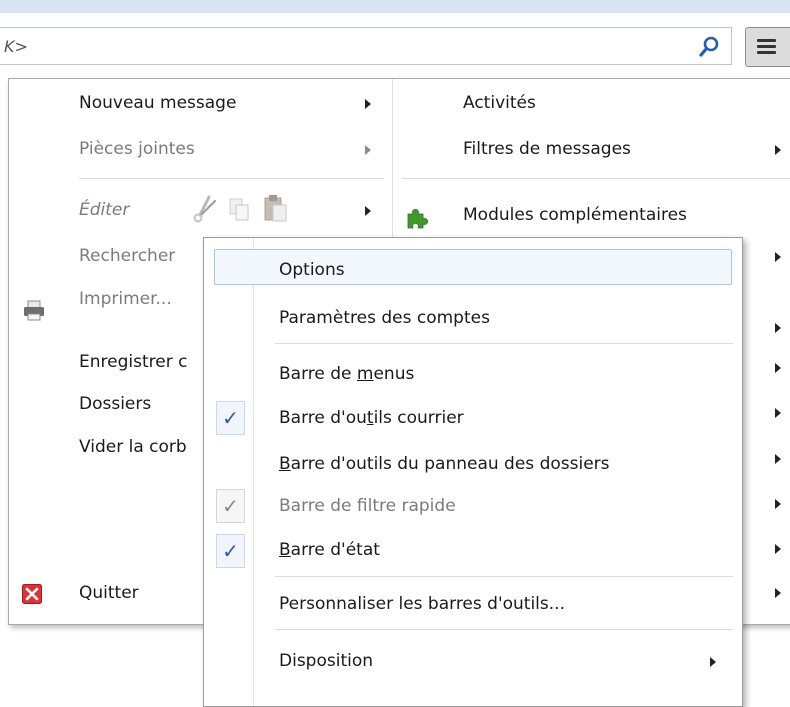 The width and height of the screenshot is (790, 707). What do you see at coordinates (547, 149) in the screenshot?
I see `menu-item-message-filters: Filtres de messages` at bounding box center [547, 149].